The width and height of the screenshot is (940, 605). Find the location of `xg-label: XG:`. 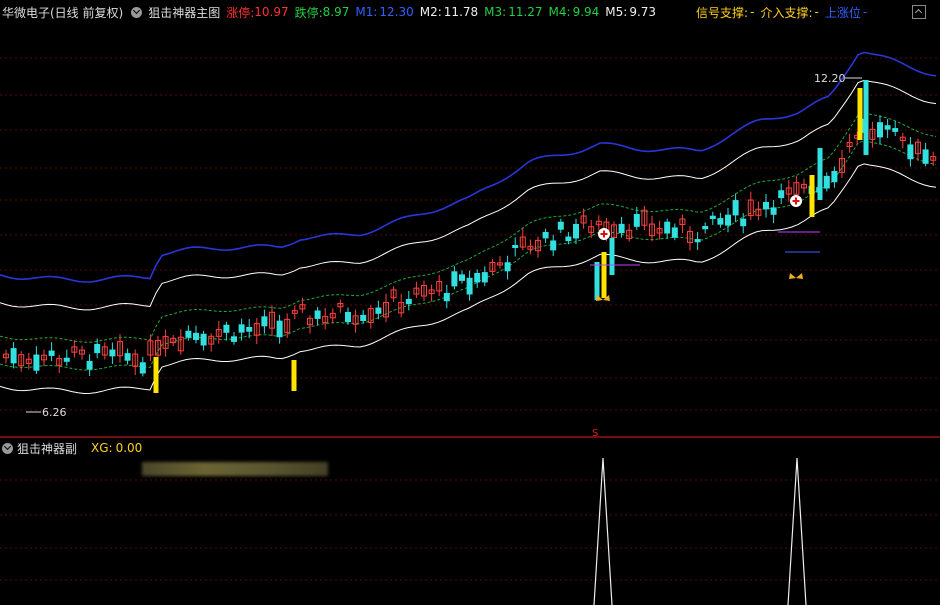

xg-label: XG: is located at coordinates (102, 448).